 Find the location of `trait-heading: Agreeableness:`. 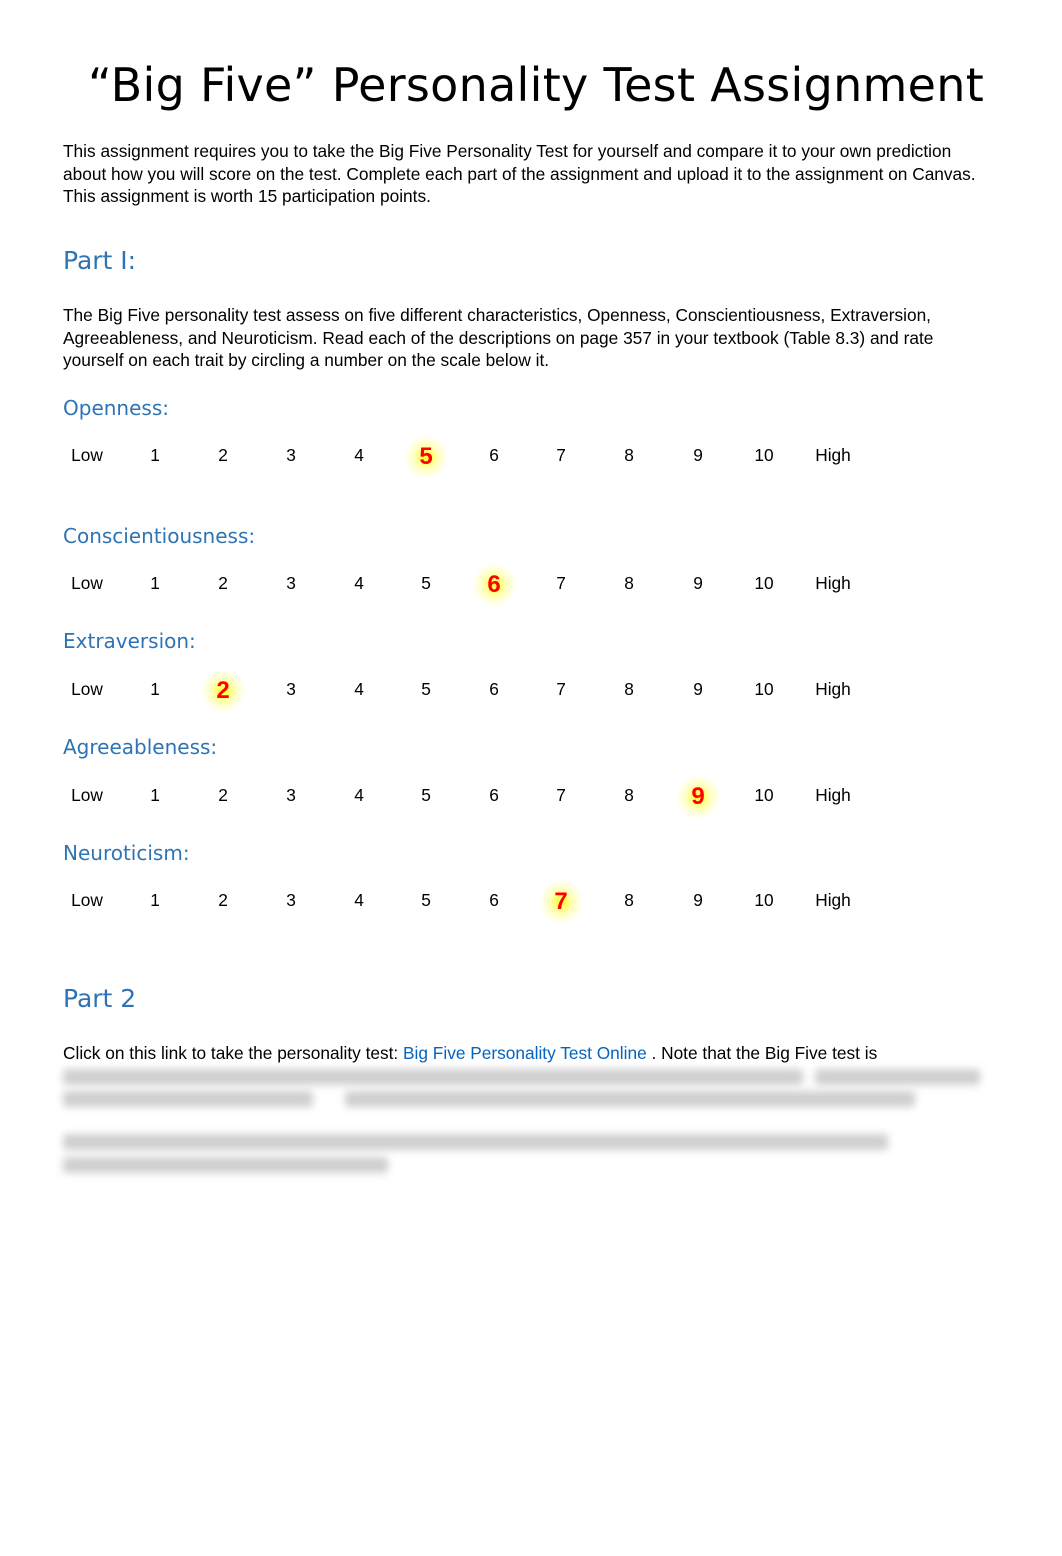

trait-heading: Agreeableness: is located at coordinates (140, 747).